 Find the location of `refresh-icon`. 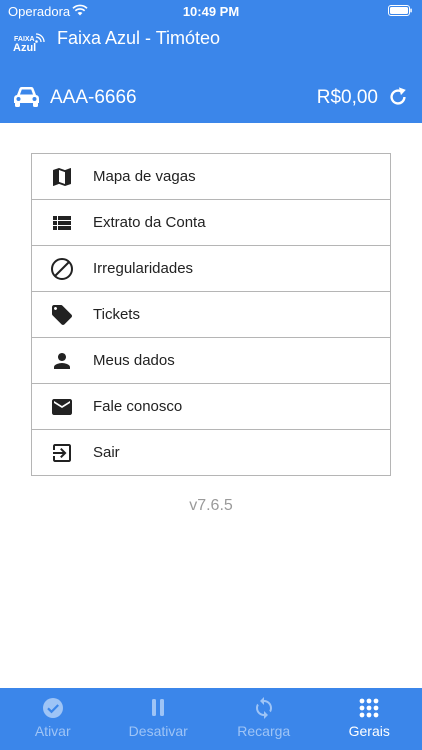

refresh-icon is located at coordinates (398, 97).